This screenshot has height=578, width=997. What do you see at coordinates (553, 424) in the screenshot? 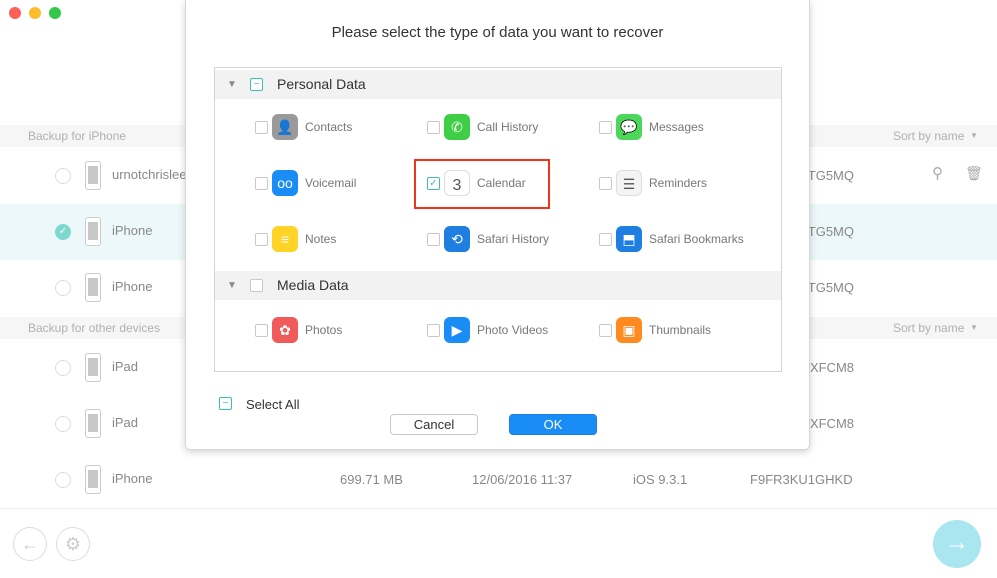
I see `ok-button: OK` at bounding box center [553, 424].